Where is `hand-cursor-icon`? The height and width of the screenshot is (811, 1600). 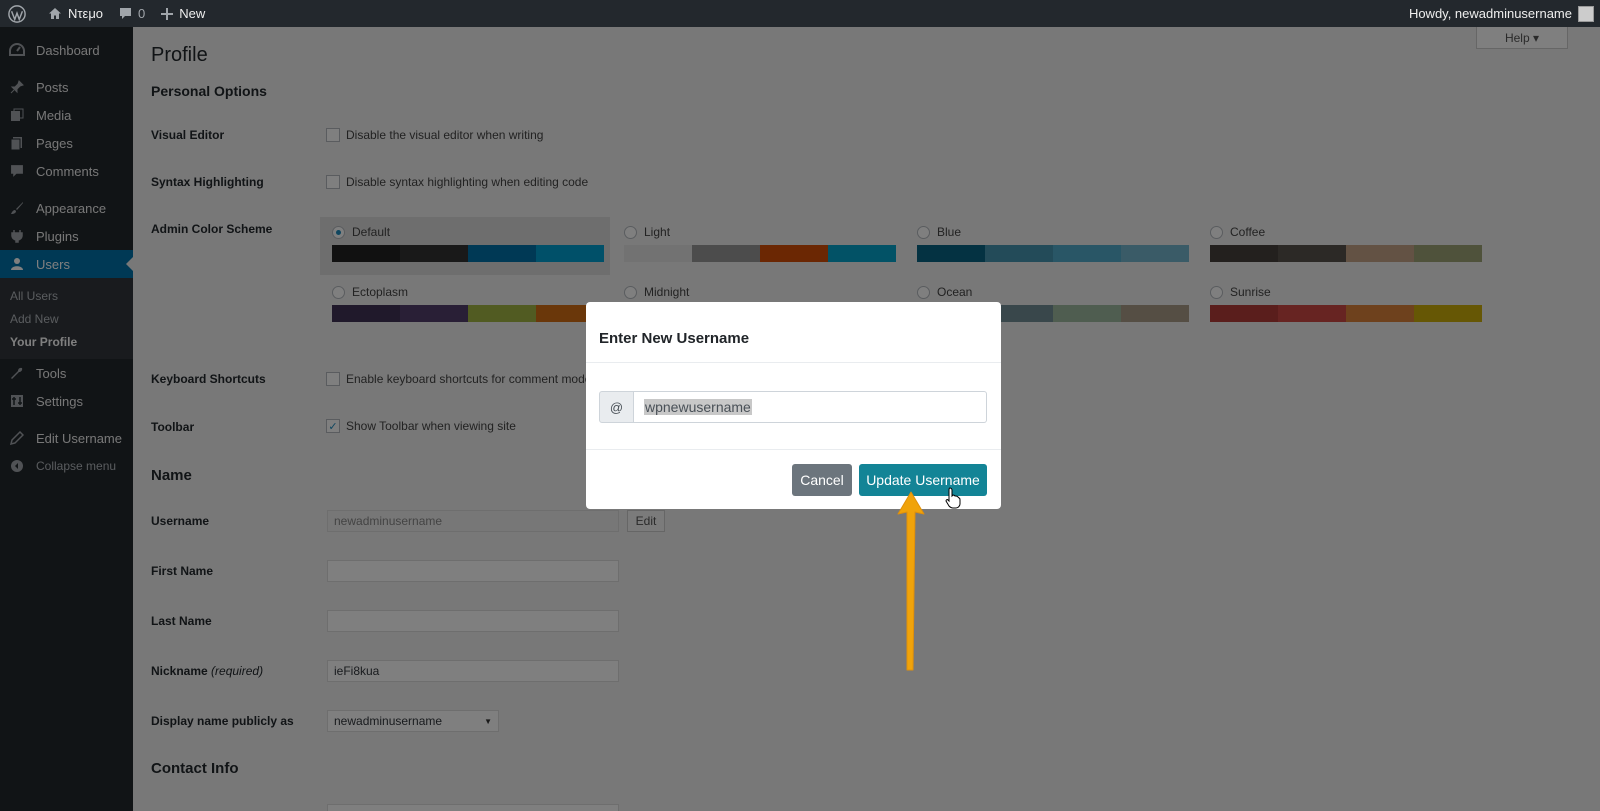
hand-cursor-icon is located at coordinates (953, 498).